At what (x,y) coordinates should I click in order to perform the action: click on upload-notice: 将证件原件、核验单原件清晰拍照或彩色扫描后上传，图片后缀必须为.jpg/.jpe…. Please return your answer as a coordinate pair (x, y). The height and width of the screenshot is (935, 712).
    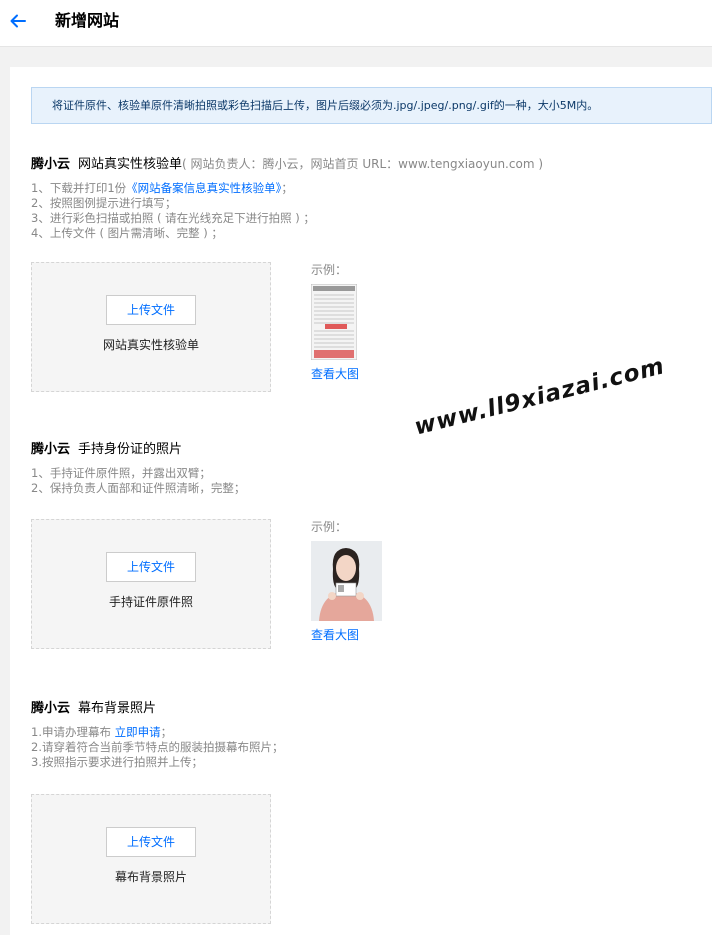
    Looking at the image, I should click on (371, 105).